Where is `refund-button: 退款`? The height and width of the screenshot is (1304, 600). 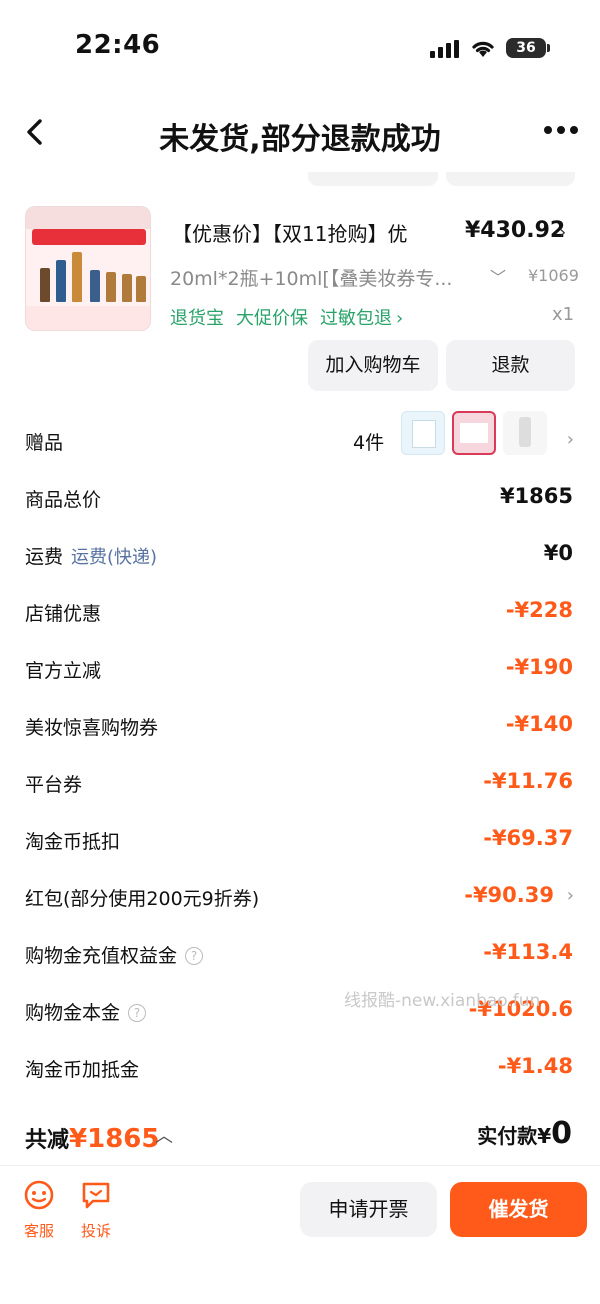 refund-button: 退款 is located at coordinates (510, 365).